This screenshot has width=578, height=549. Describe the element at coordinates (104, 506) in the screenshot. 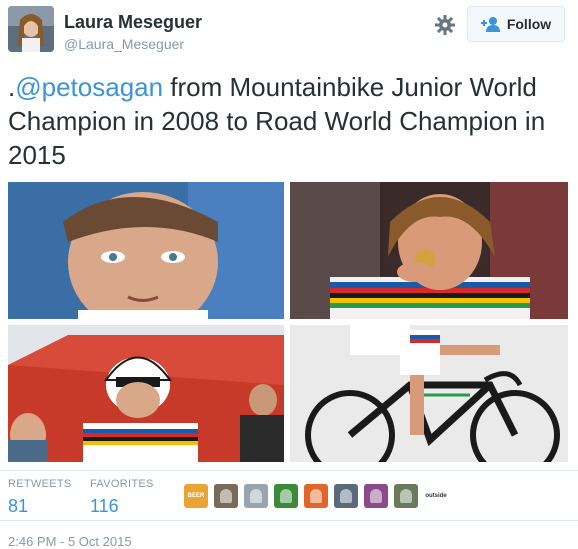

I see `favorites-count: 116` at that location.